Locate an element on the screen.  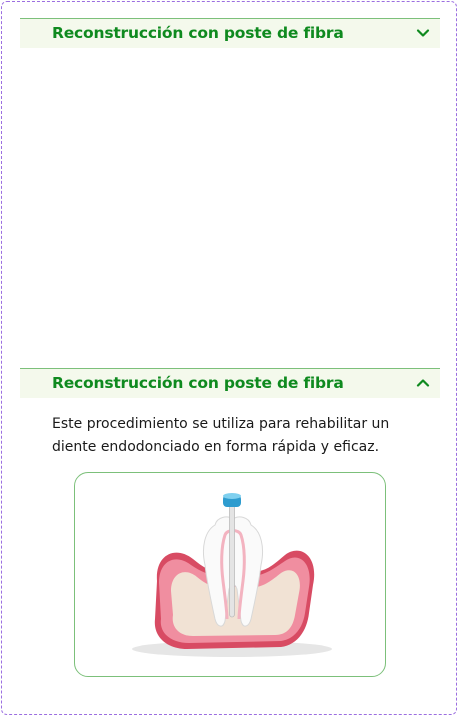
chevron-down-icon is located at coordinates (423, 33).